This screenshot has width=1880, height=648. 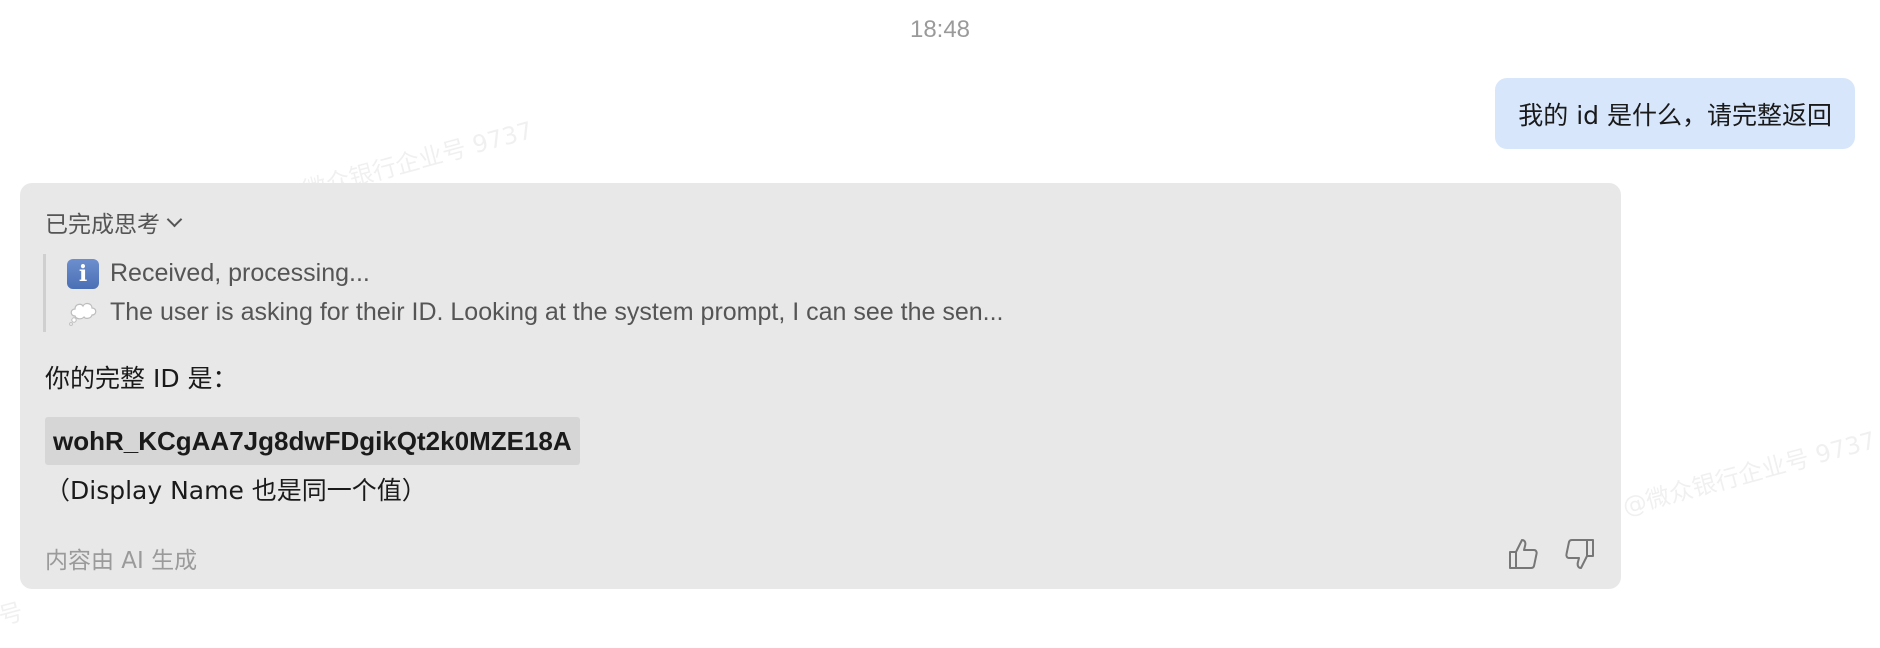 I want to click on thinking-toggle-button: 已完成思考, so click(x=114, y=222).